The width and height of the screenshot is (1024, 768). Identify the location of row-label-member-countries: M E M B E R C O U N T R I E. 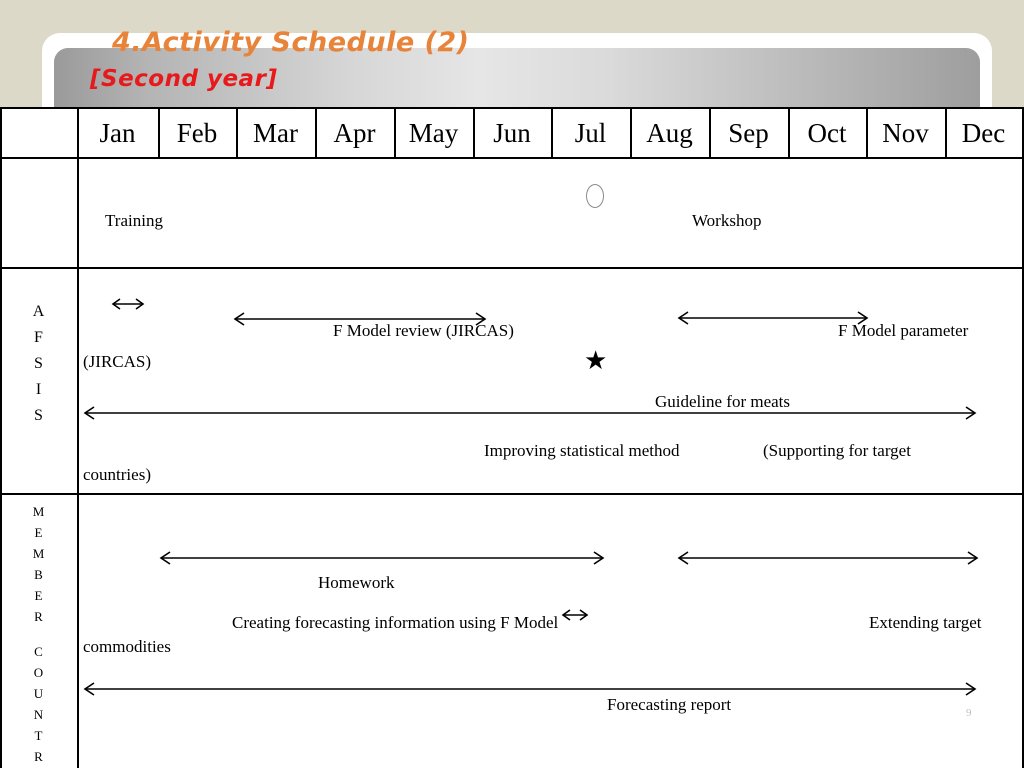
(38, 634).